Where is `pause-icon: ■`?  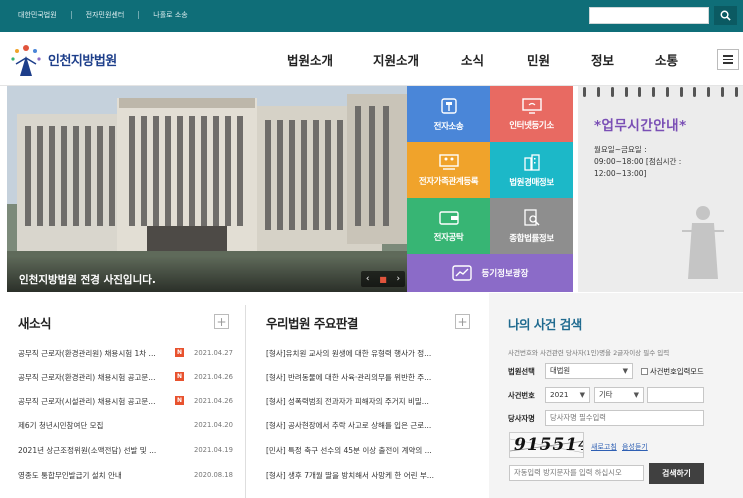 pause-icon: ■ is located at coordinates (383, 279).